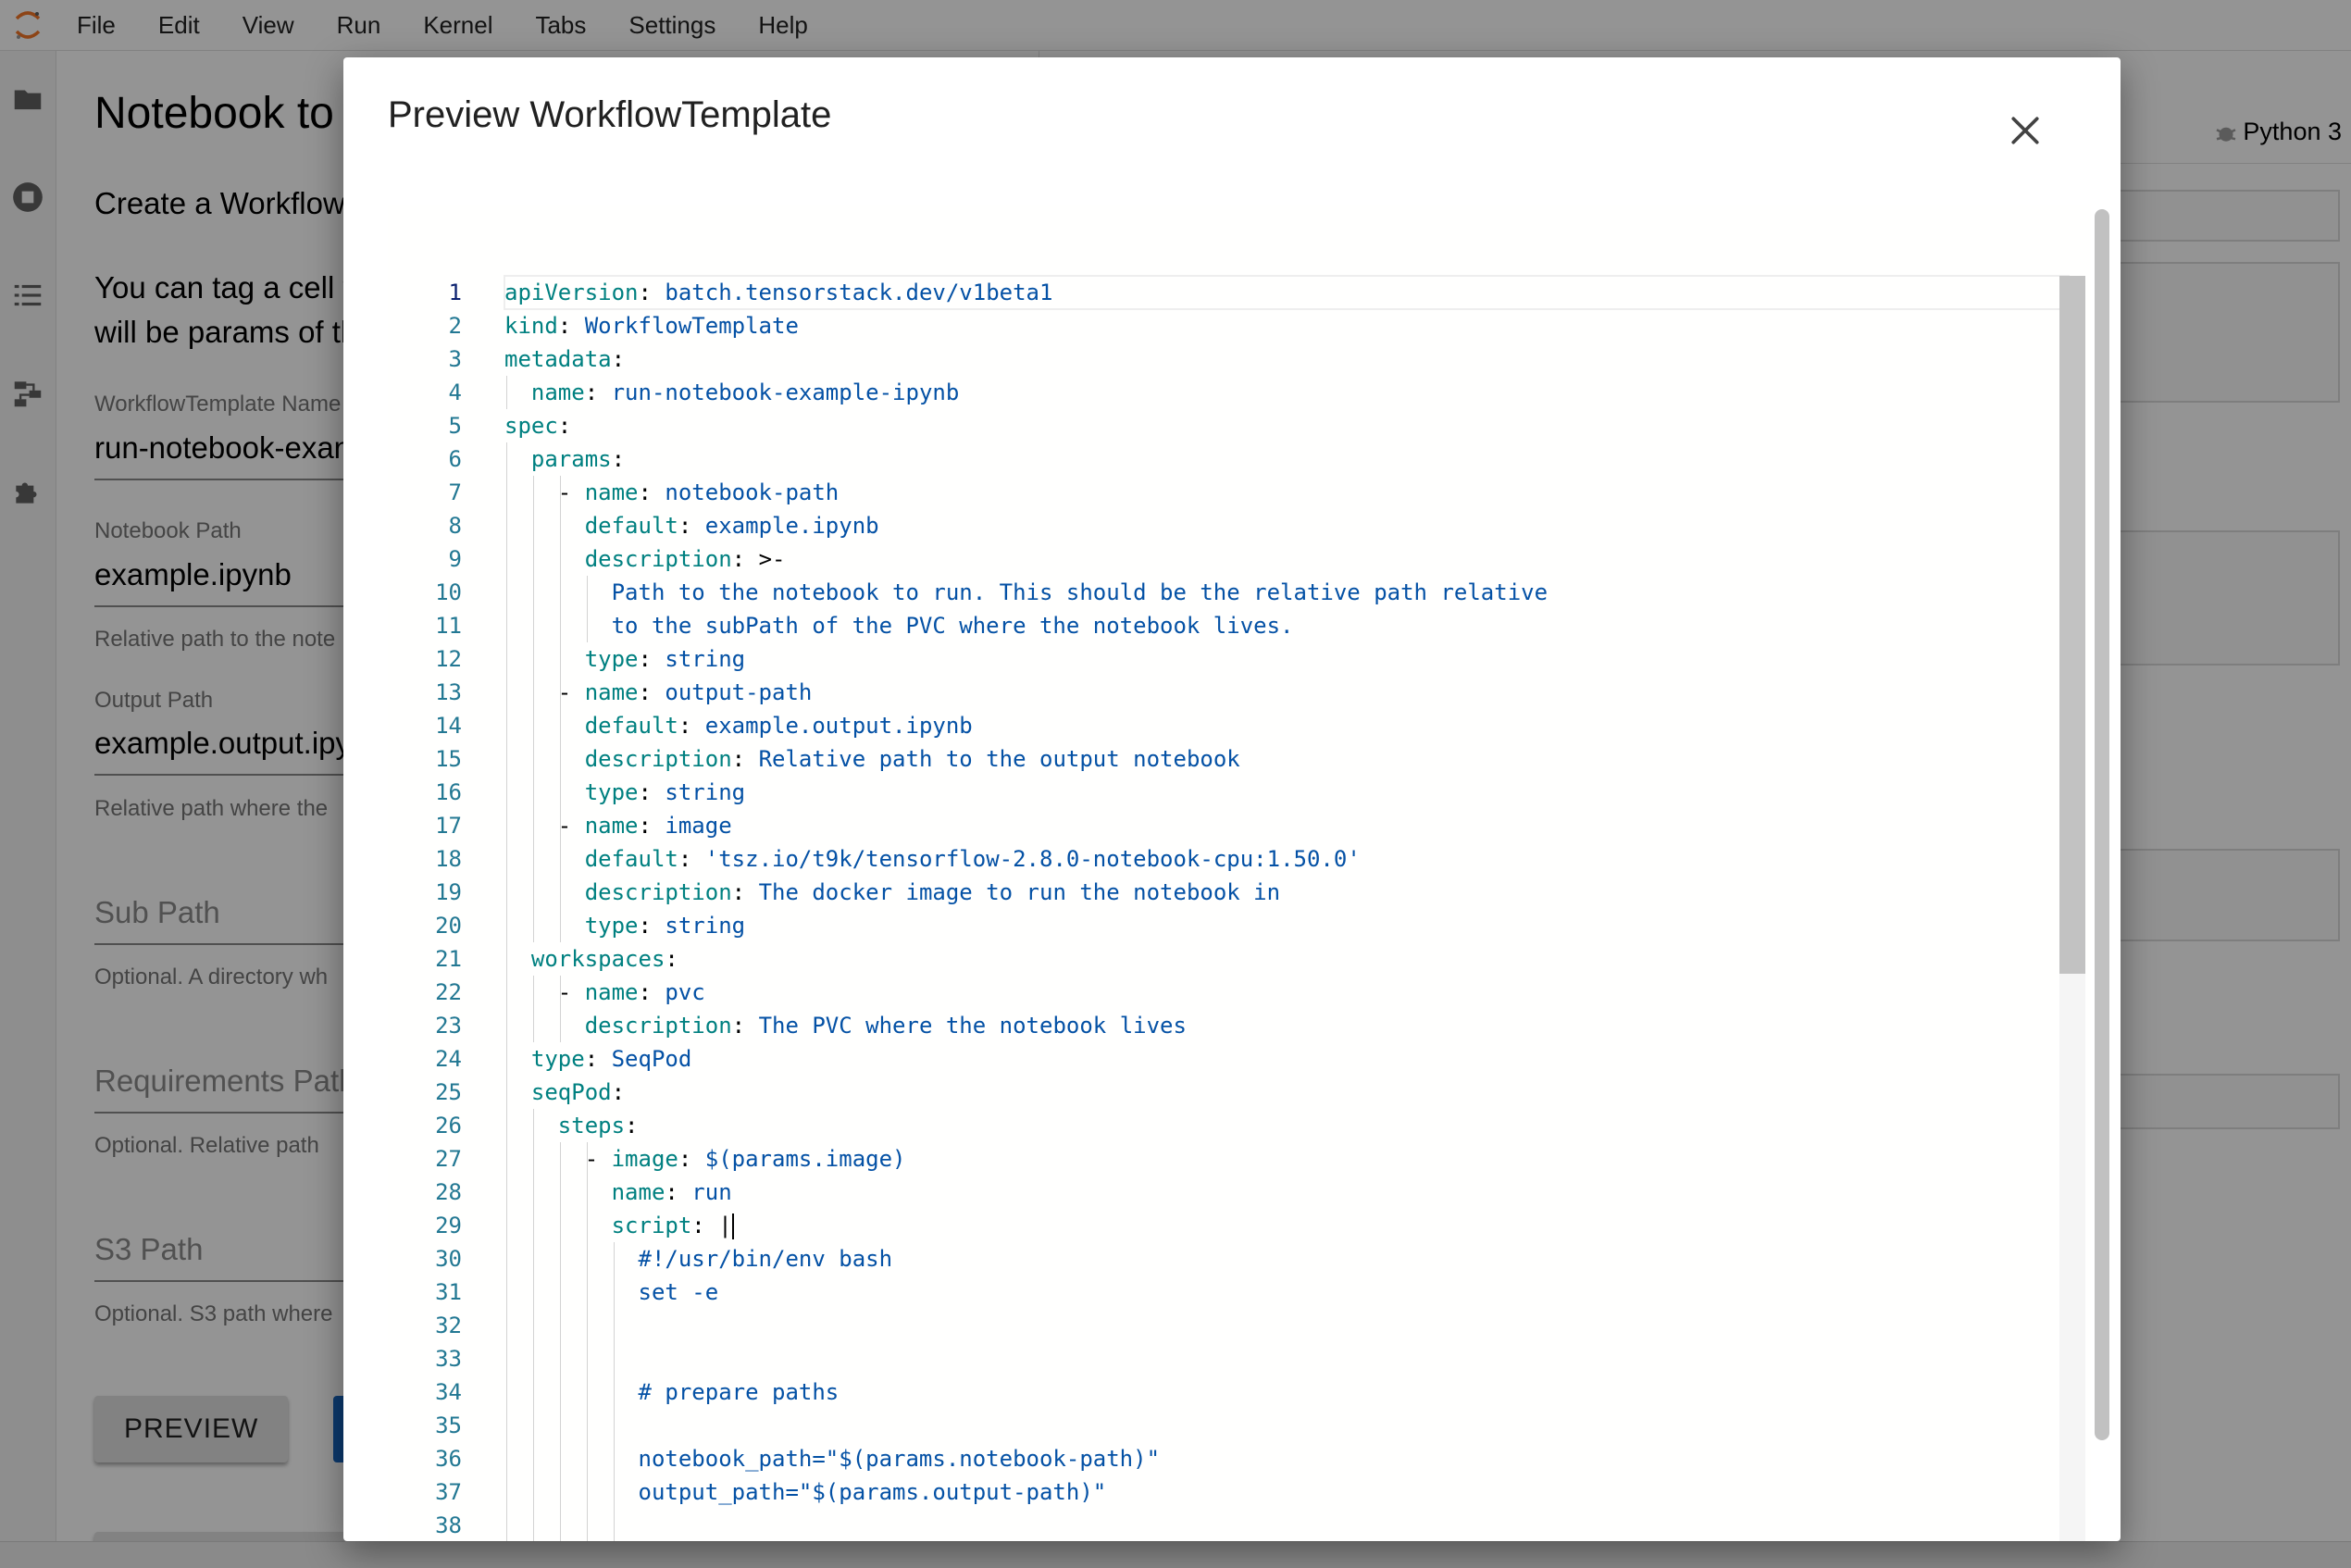  I want to click on line-number: 21, so click(448, 959).